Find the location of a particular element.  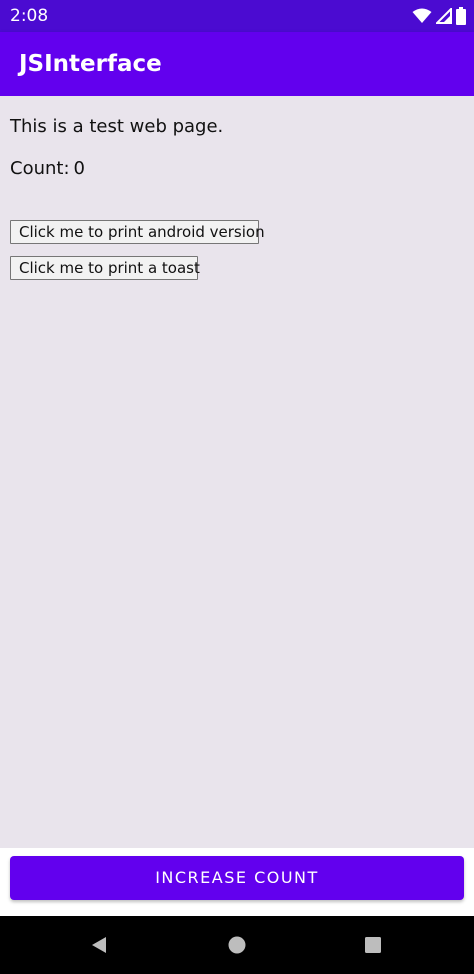

app-title: JSInterface is located at coordinates (90, 64).